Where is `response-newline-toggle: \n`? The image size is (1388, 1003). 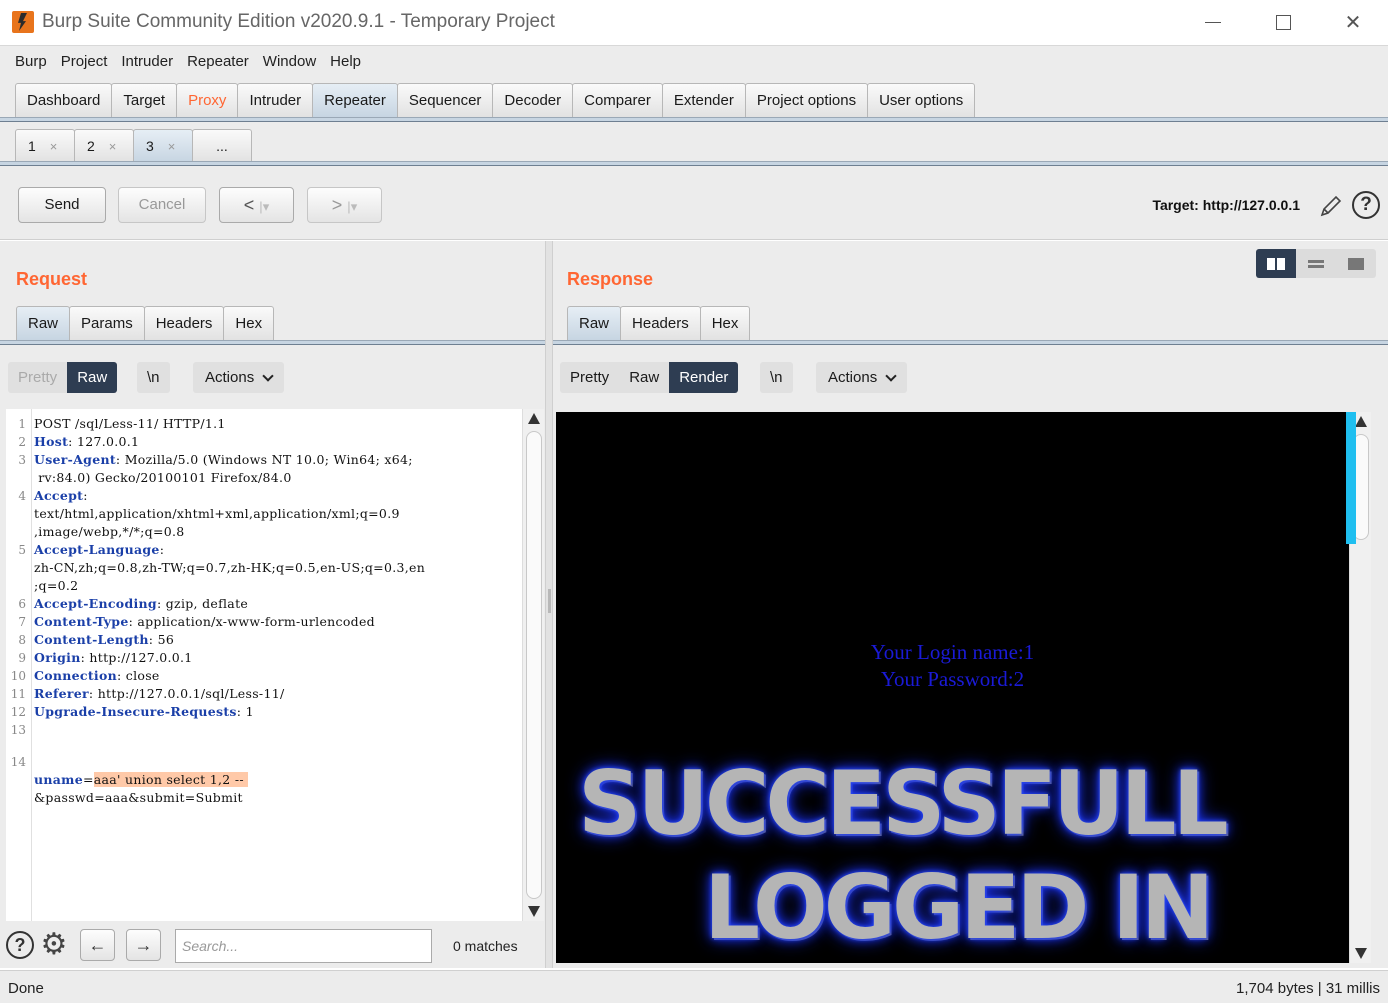 response-newline-toggle: \n is located at coordinates (776, 377).